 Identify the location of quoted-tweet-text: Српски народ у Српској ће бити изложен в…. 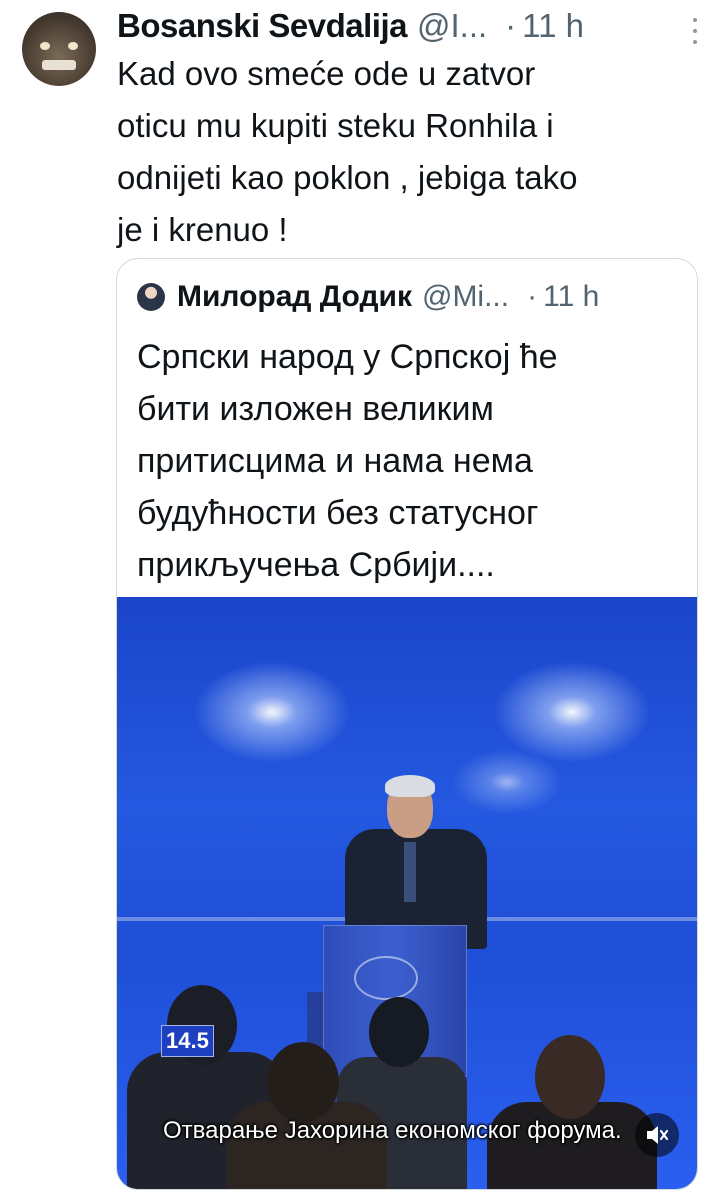
(347, 461).